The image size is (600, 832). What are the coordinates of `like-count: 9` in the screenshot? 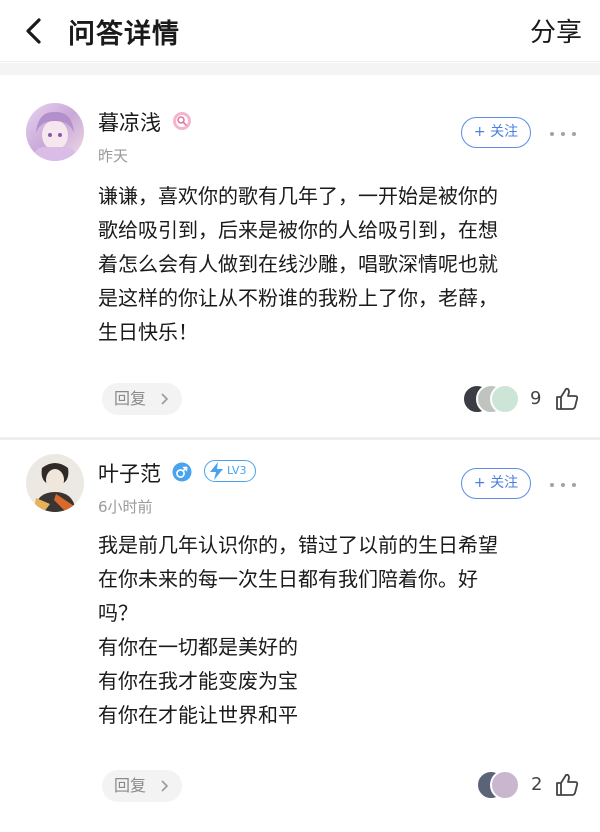 It's located at (536, 398).